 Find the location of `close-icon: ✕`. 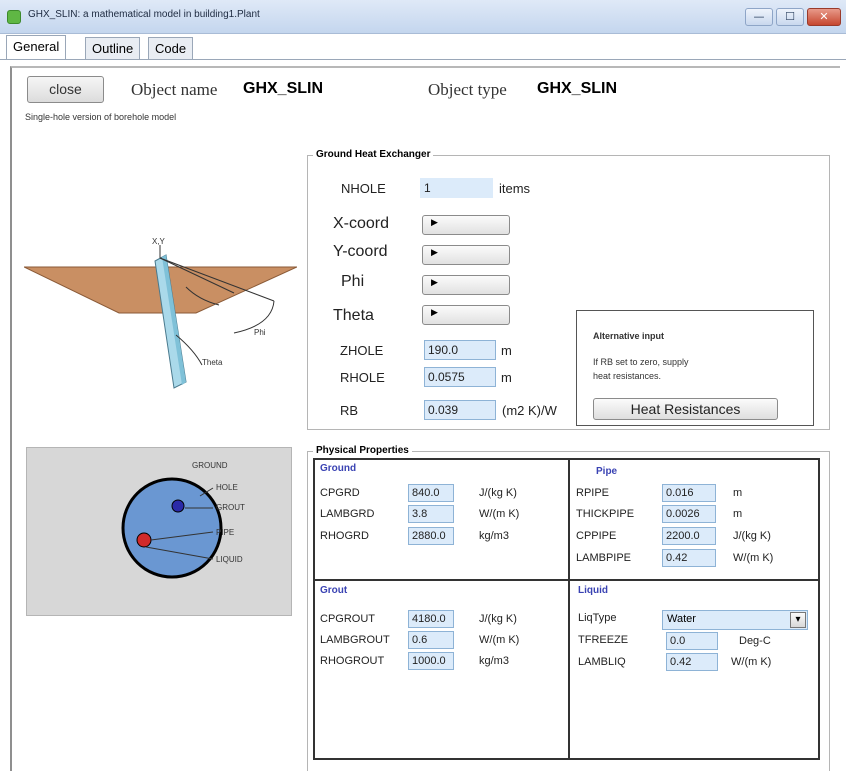

close-icon: ✕ is located at coordinates (824, 16).